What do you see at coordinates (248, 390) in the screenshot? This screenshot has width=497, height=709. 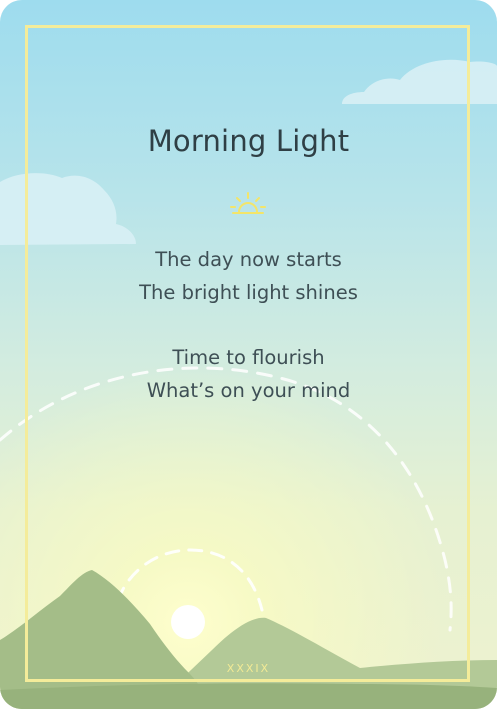 I see `poem-line-4: What’s on your mind` at bounding box center [248, 390].